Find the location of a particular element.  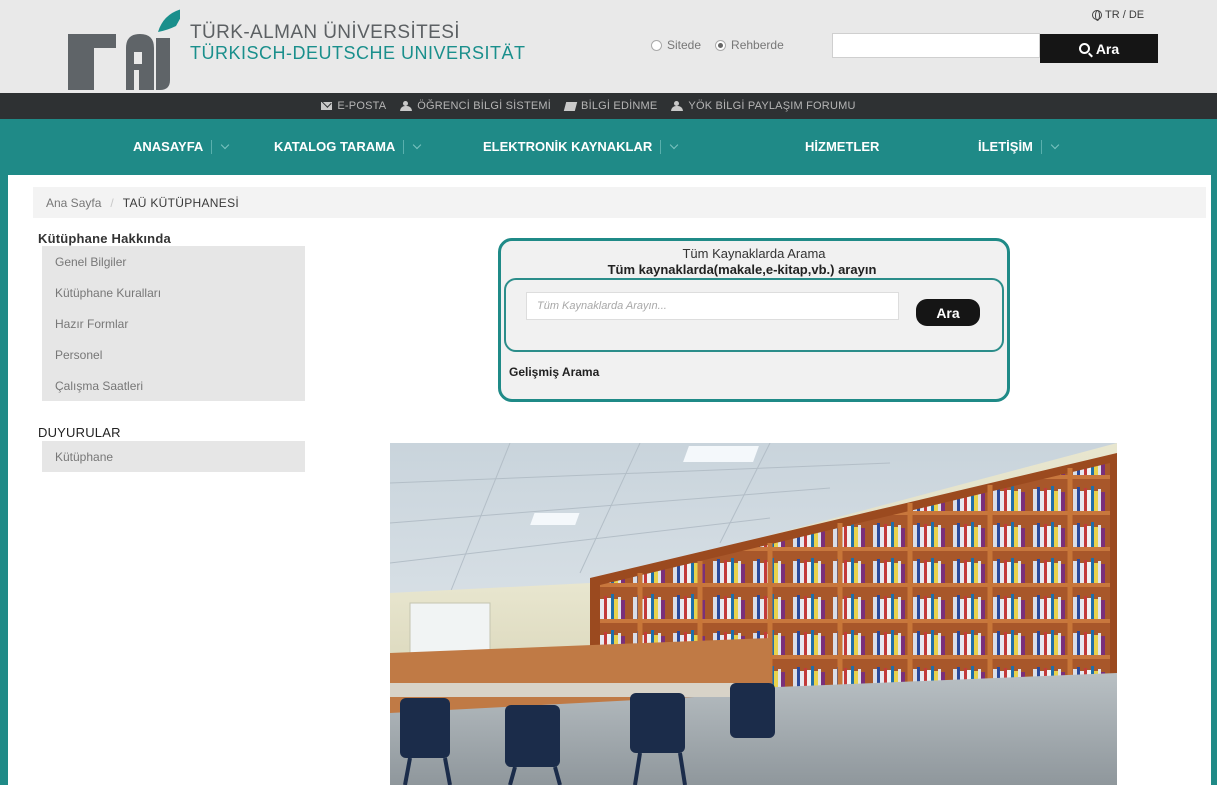

sidebar-about-title: Kütüphane Hakkında is located at coordinates (104, 238).